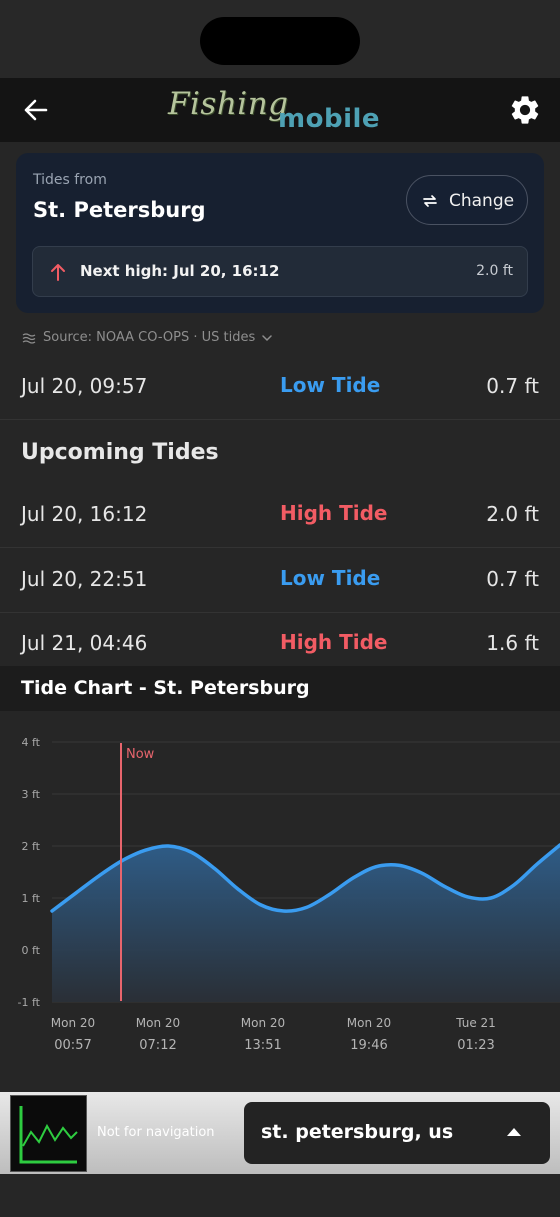 The width and height of the screenshot is (560, 1217). I want to click on back-button, so click(36, 110).